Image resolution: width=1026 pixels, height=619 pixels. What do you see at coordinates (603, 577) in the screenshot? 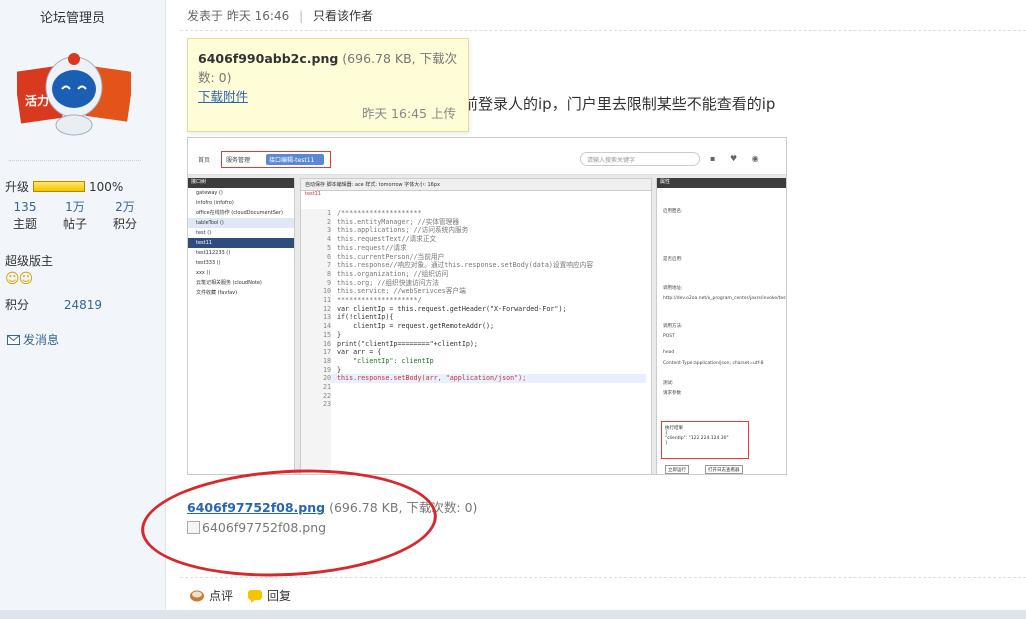
I see `footer-divider` at bounding box center [603, 577].